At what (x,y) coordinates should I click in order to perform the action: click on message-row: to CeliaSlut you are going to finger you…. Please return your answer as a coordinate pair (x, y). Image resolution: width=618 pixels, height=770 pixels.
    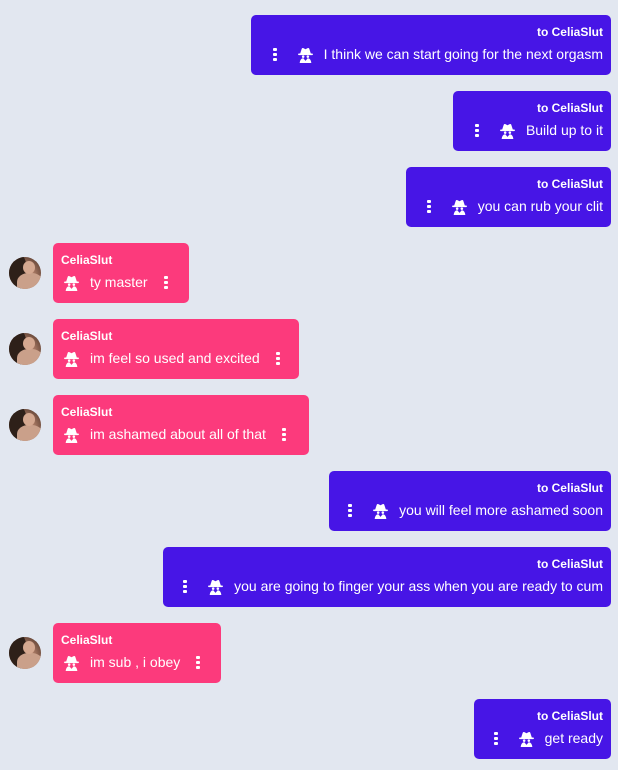
    Looking at the image, I should click on (309, 577).